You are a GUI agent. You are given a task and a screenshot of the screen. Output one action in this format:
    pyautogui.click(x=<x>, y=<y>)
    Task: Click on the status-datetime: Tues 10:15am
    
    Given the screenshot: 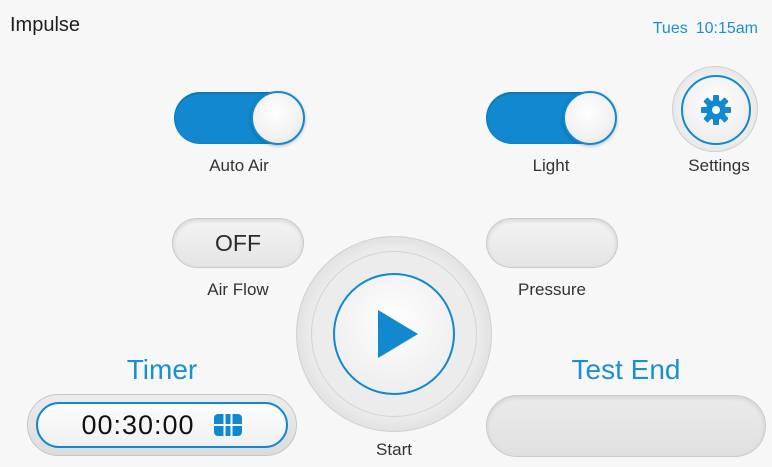 What is the action you would take?
    pyautogui.click(x=705, y=29)
    